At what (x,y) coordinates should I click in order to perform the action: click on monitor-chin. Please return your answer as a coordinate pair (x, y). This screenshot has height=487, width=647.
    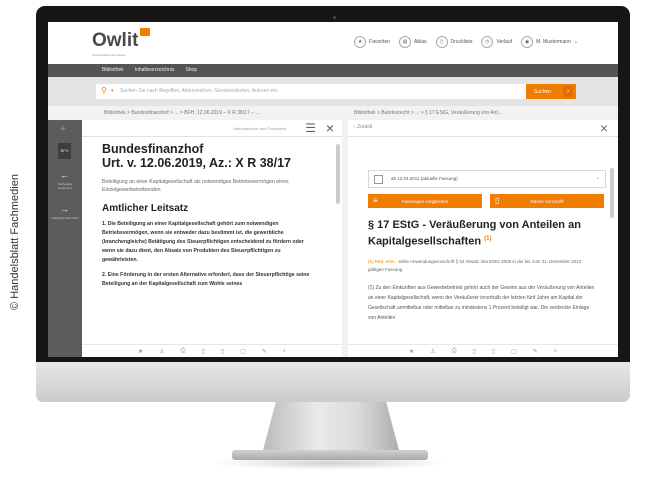
    Looking at the image, I should click on (333, 382).